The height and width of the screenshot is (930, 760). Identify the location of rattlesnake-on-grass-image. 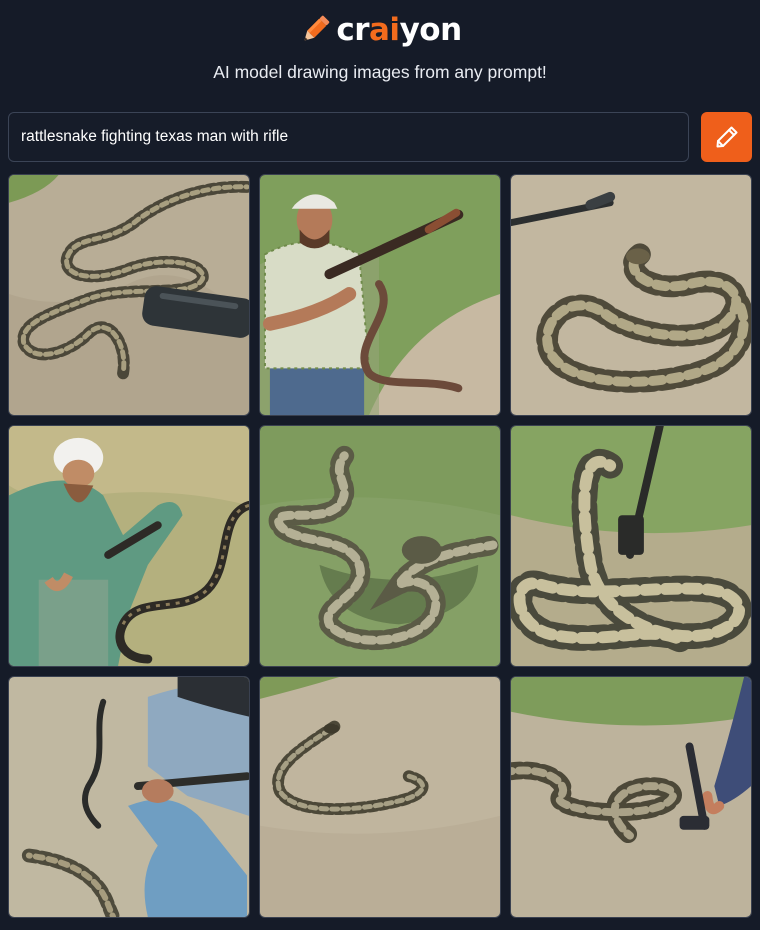
(380, 546).